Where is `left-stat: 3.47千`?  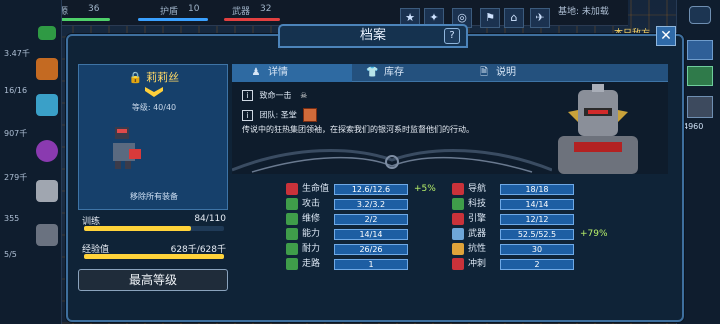
left-stat: 3.47千 is located at coordinates (17, 53).